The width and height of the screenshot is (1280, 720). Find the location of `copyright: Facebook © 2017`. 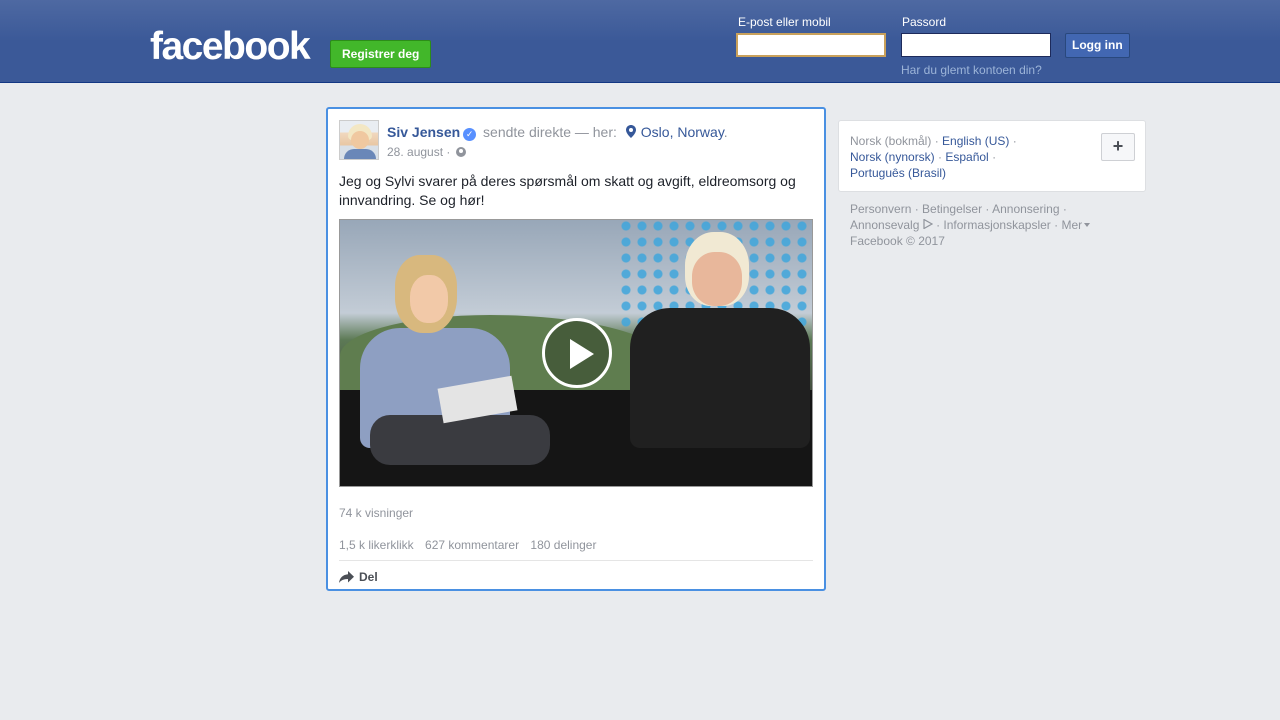

copyright: Facebook © 2017 is located at coordinates (897, 241).